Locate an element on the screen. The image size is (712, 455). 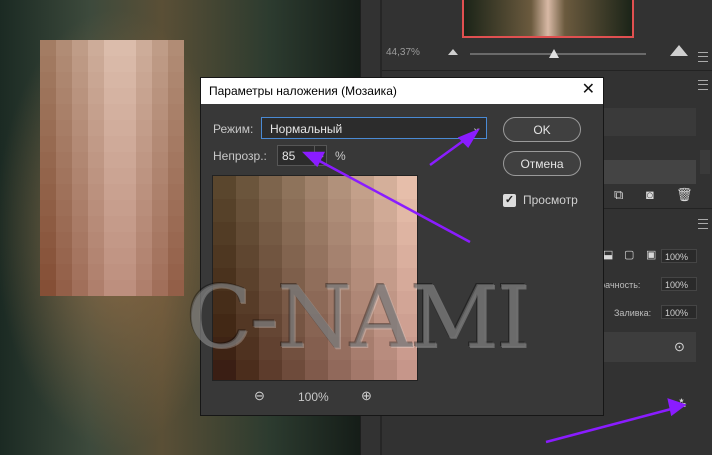
zoom-out-mountain-icon is located at coordinates (453, 52).